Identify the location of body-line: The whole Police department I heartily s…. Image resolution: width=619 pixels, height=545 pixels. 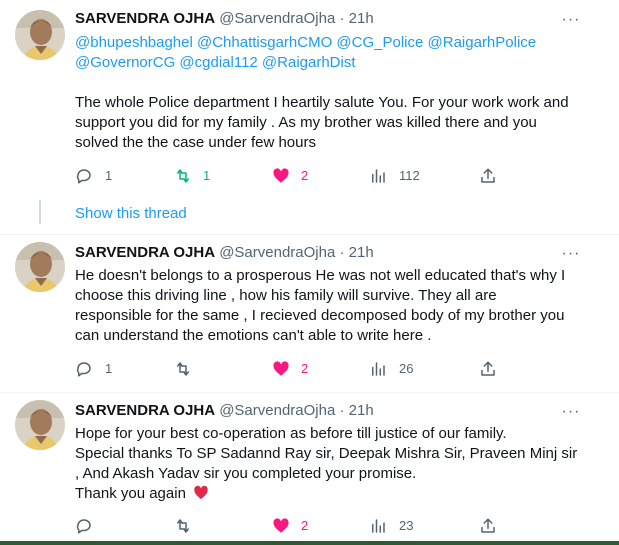
(322, 102).